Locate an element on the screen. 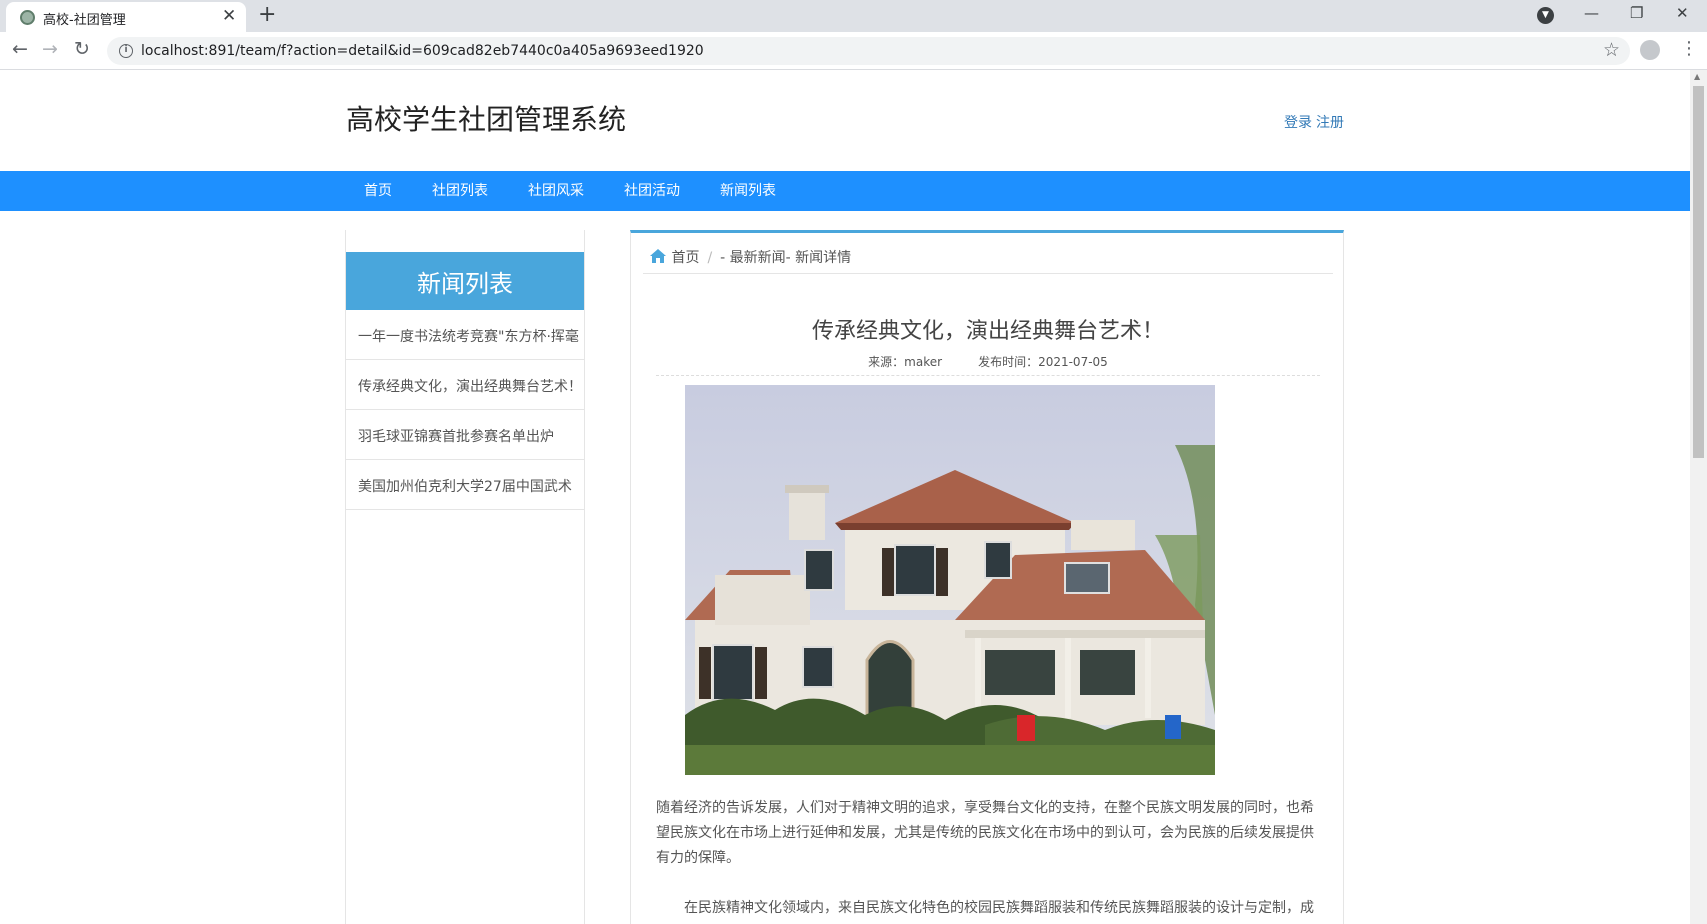  article-photo is located at coordinates (950, 580).